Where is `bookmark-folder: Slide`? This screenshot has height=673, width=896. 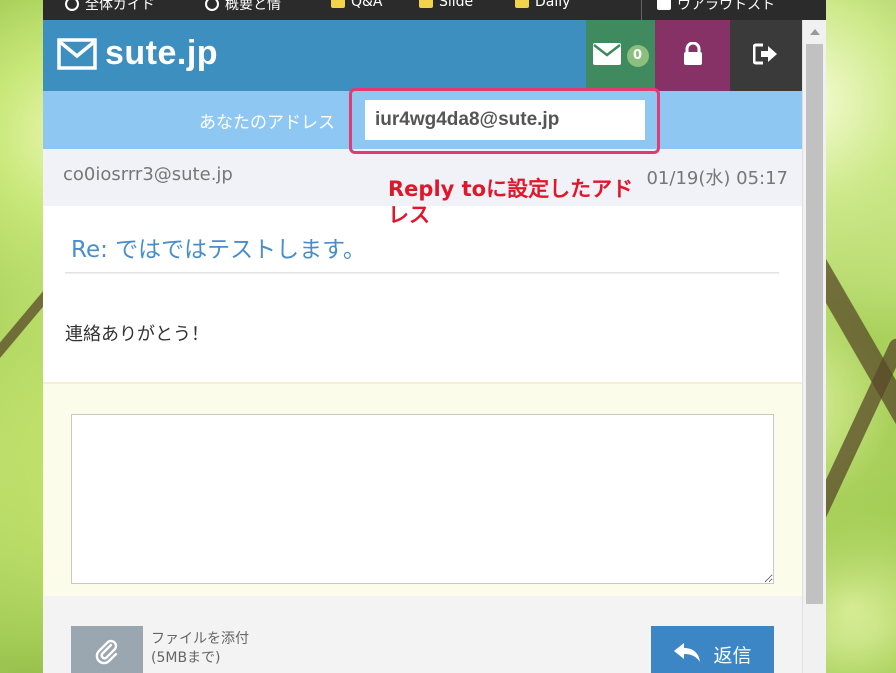 bookmark-folder: Slide is located at coordinates (446, 5).